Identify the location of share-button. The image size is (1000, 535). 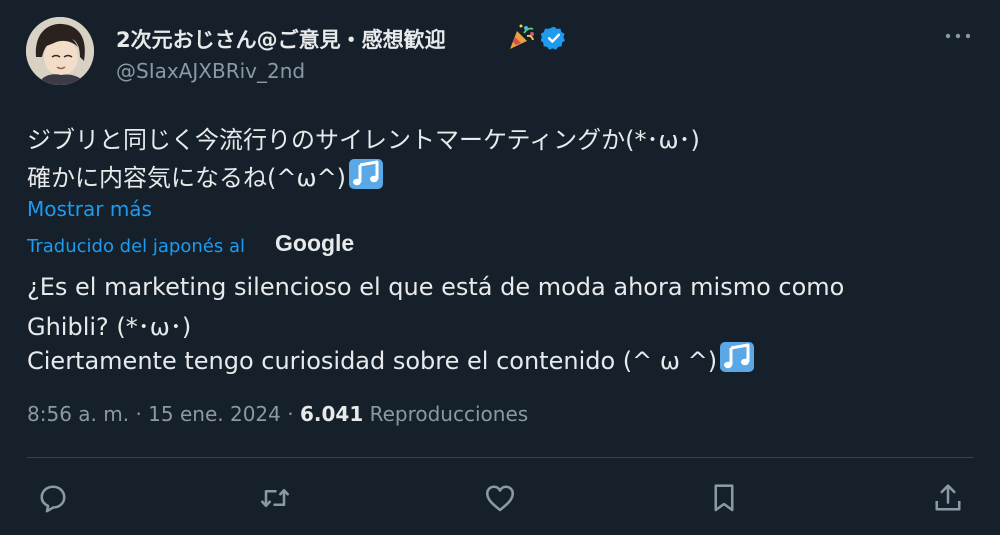
(948, 498).